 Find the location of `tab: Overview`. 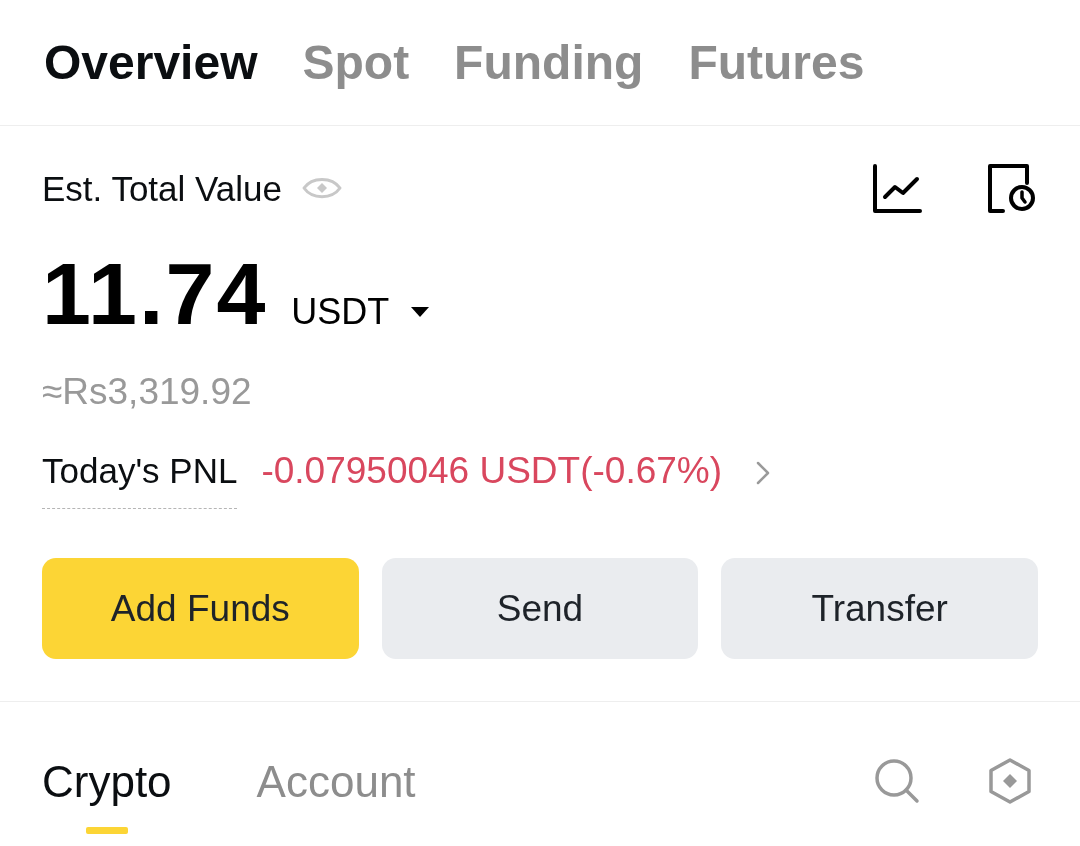

tab: Overview is located at coordinates (151, 62).